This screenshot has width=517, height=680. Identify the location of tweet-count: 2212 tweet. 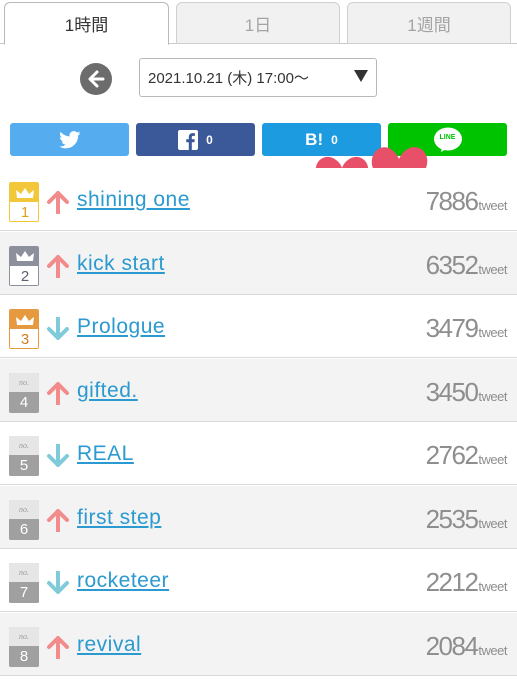
(466, 582).